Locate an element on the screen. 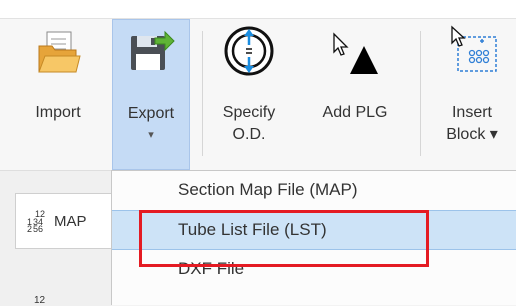  specify-od-button: Specify O.D. is located at coordinates (249, 94).